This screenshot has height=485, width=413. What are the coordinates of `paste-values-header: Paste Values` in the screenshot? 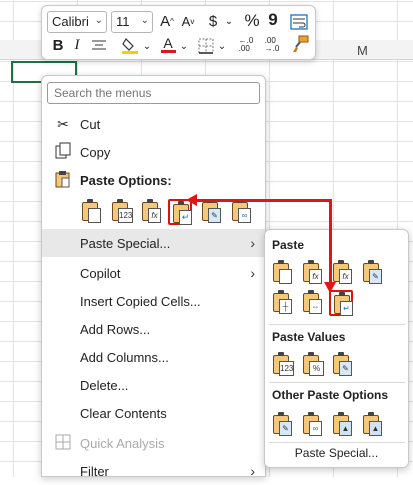 It's located at (309, 337).